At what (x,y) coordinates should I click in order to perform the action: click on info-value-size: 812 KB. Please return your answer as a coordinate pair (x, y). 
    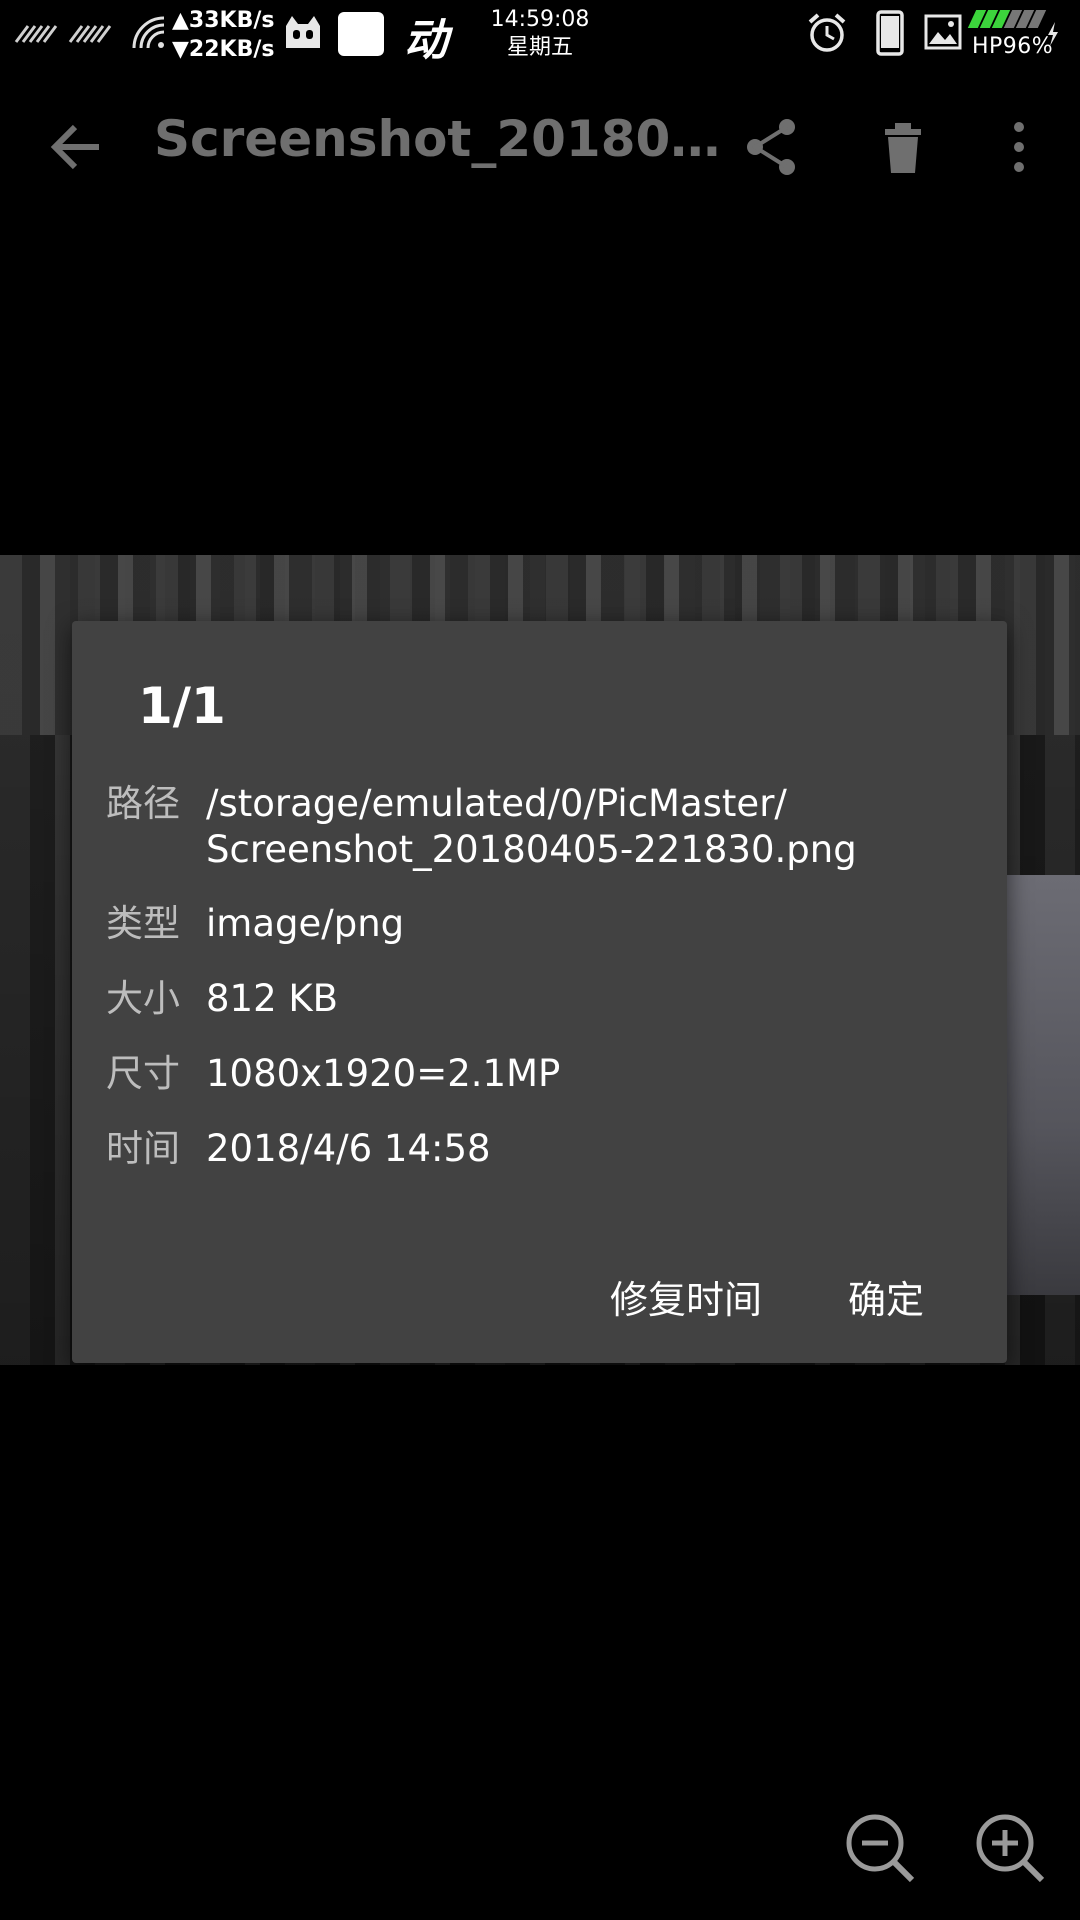
    Looking at the image, I should click on (272, 998).